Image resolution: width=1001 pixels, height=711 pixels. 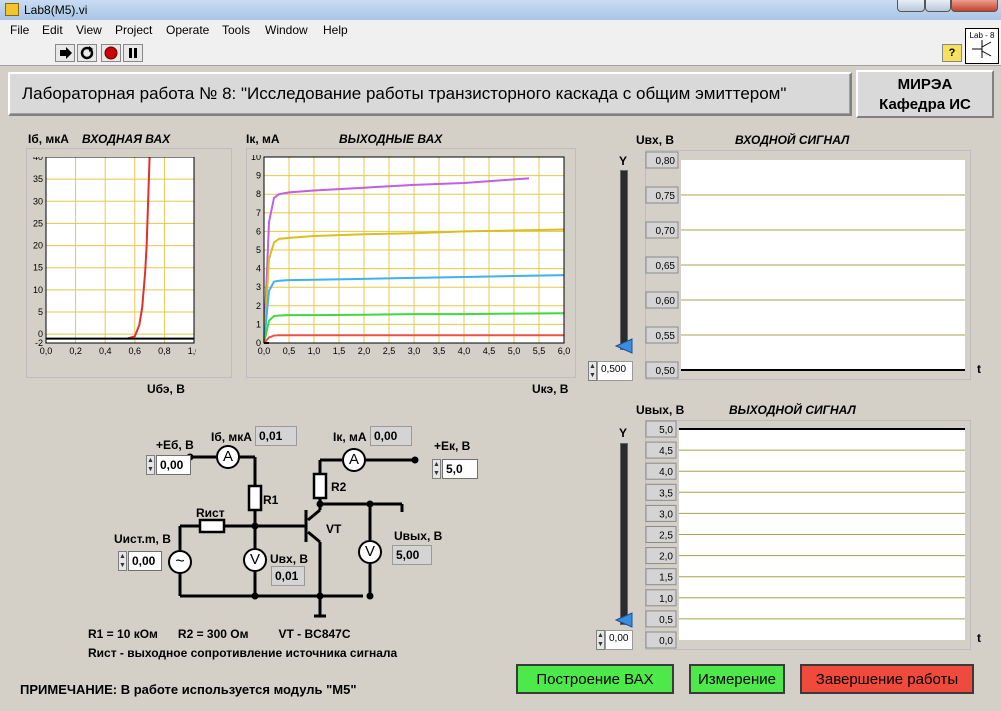 I want to click on y-tick-label: 0,50, so click(x=666, y=371).